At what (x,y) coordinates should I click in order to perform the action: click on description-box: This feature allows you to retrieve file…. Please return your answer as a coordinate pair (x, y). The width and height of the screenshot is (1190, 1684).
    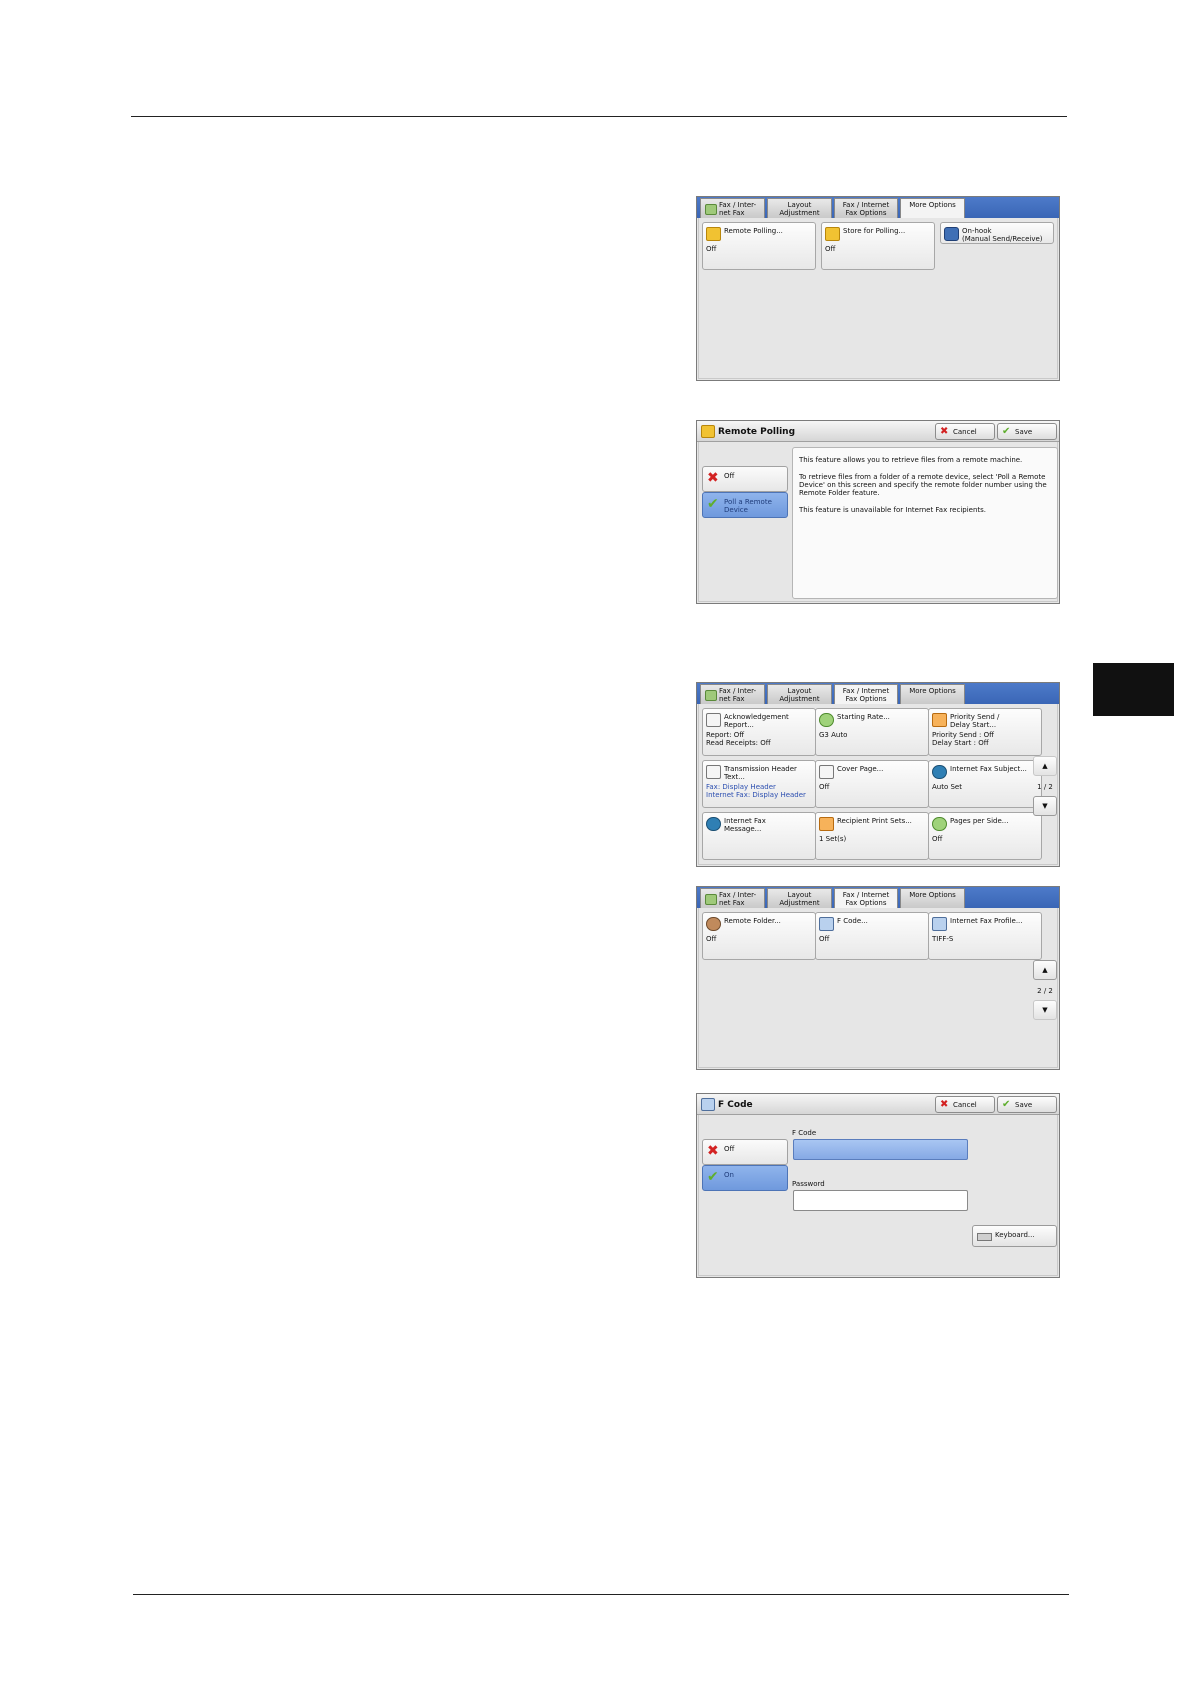
    Looking at the image, I should click on (925, 523).